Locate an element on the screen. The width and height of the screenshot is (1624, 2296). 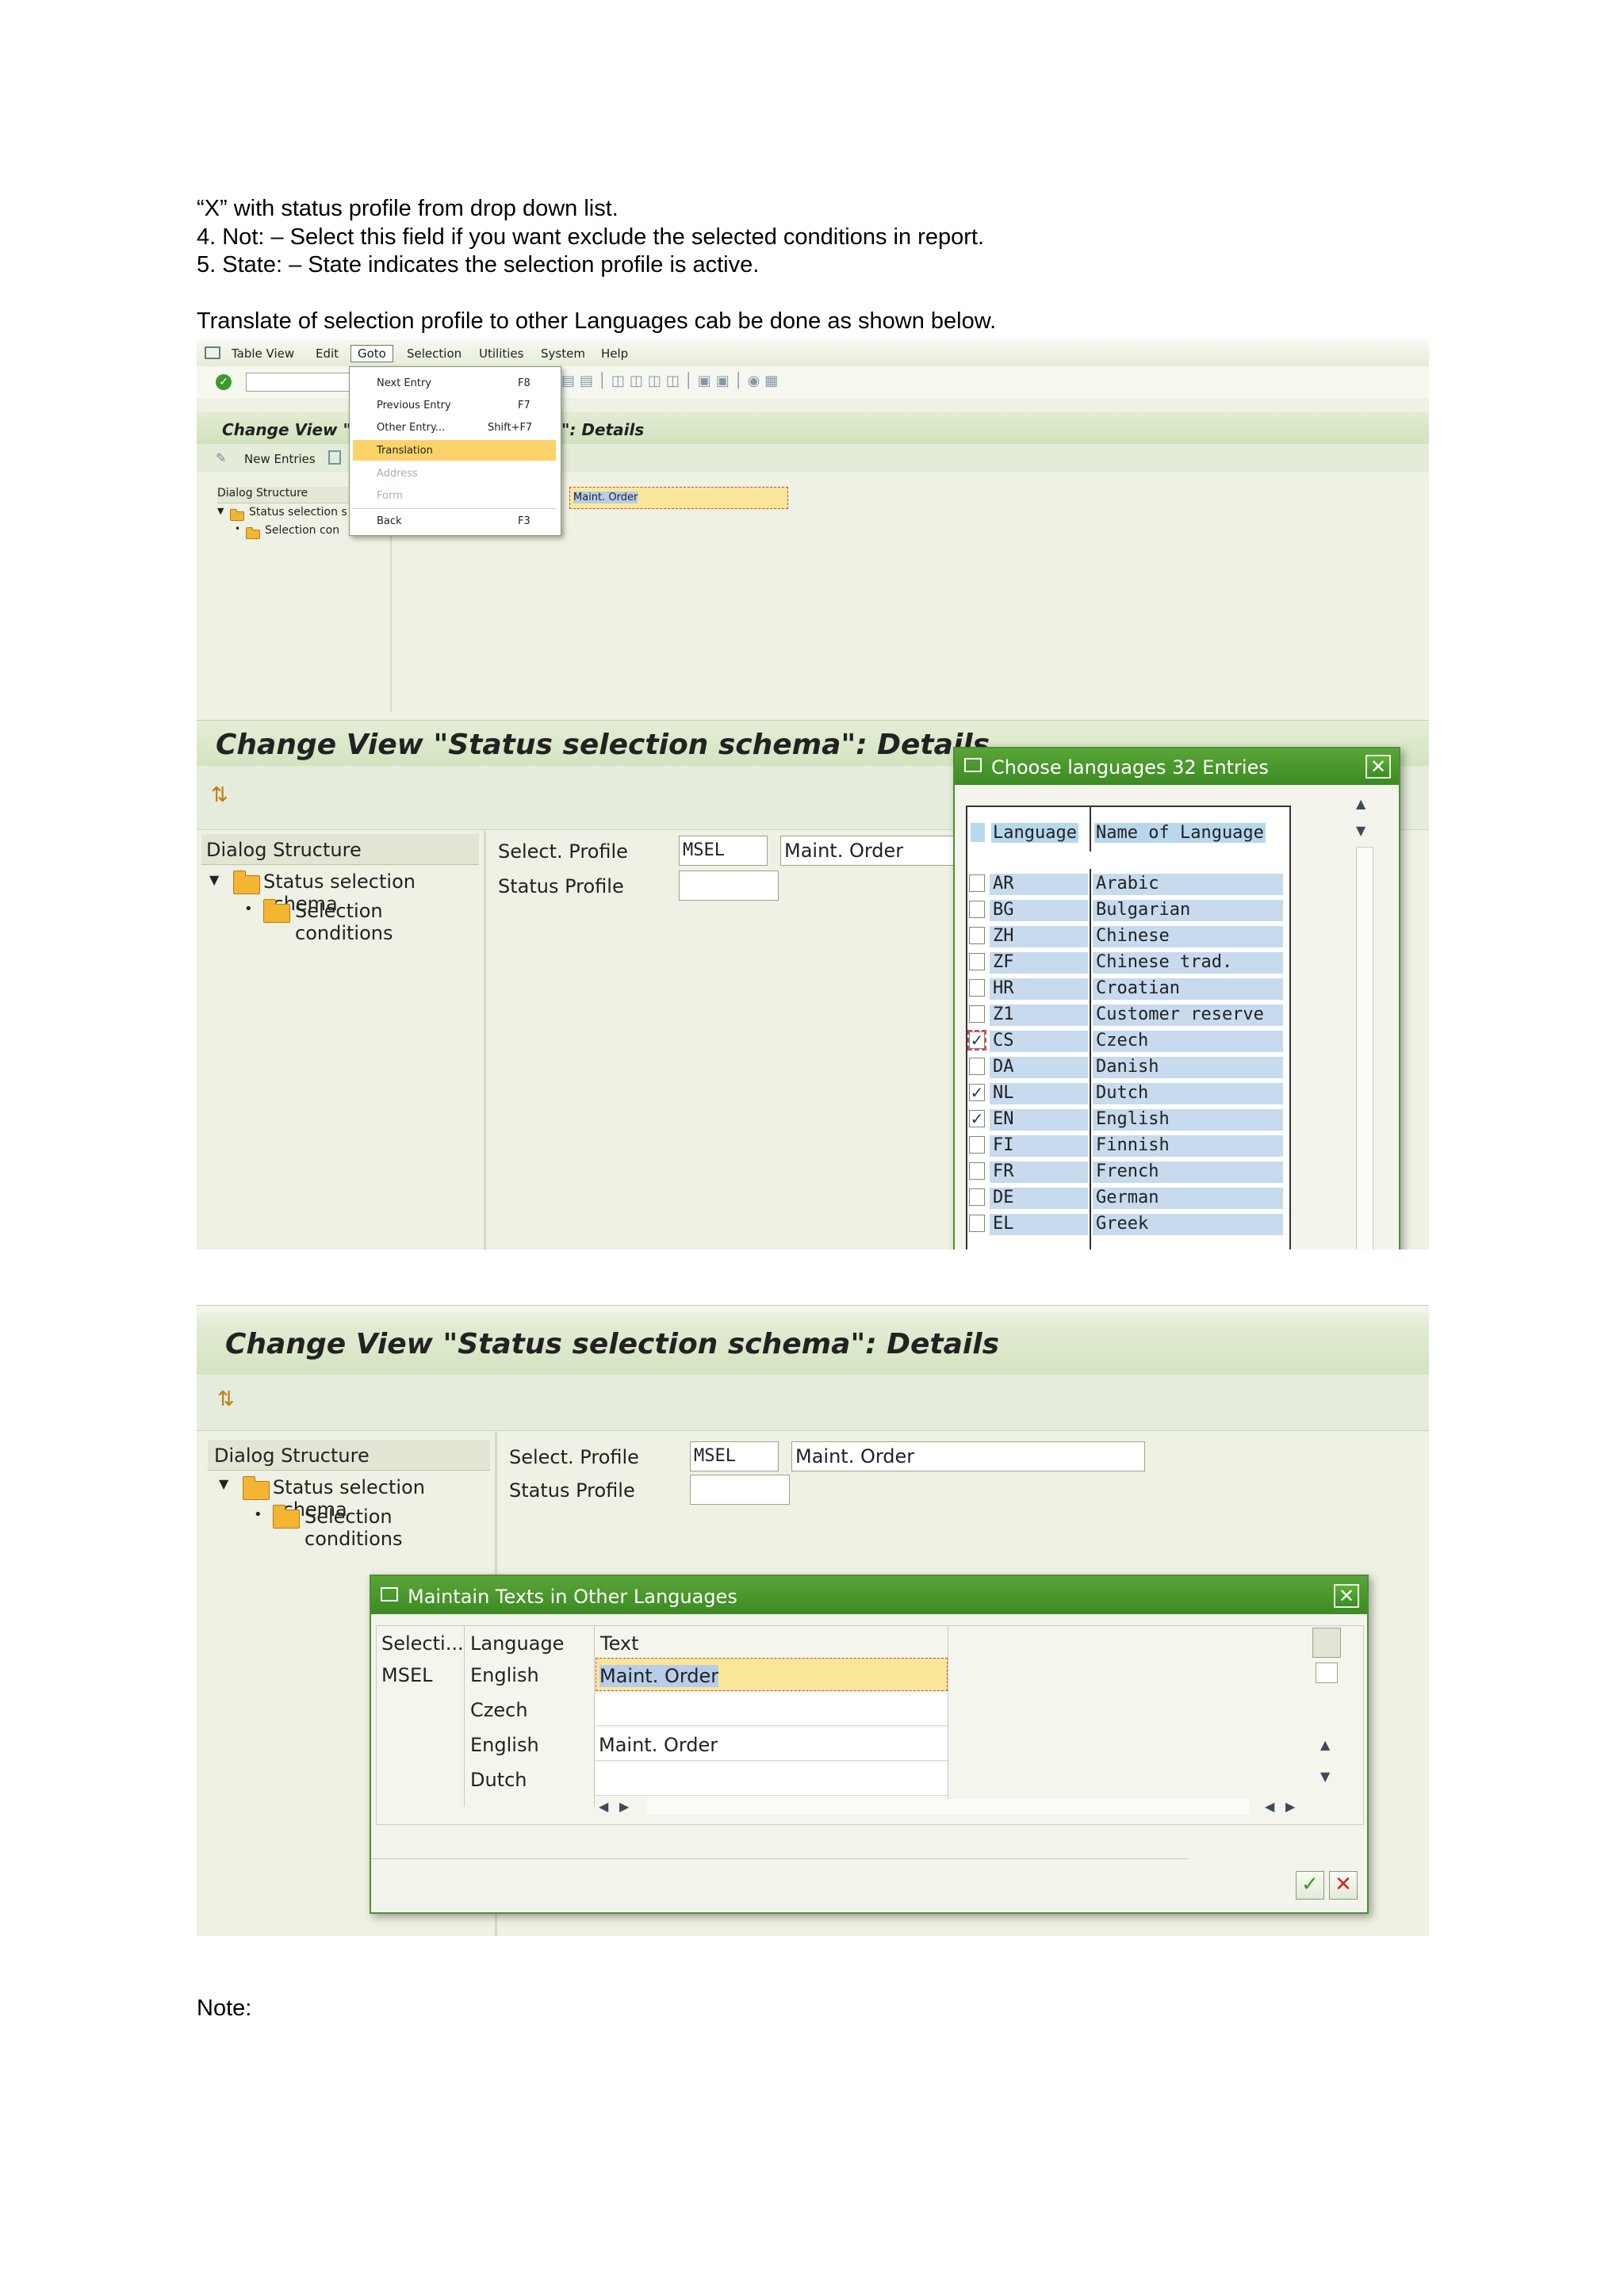
menu-selection: Selection is located at coordinates (434, 354).